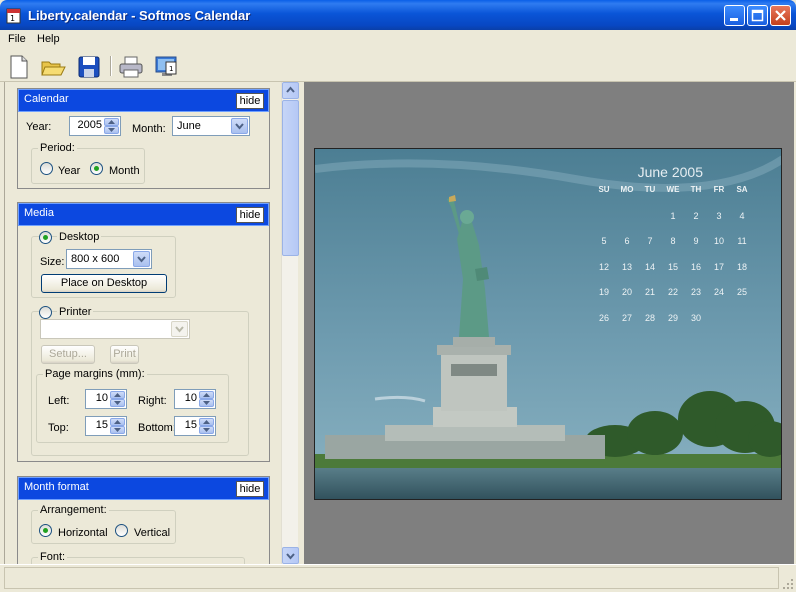 The width and height of the screenshot is (796, 592). What do you see at coordinates (672, 266) in the screenshot?
I see `day-cell: 15` at bounding box center [672, 266].